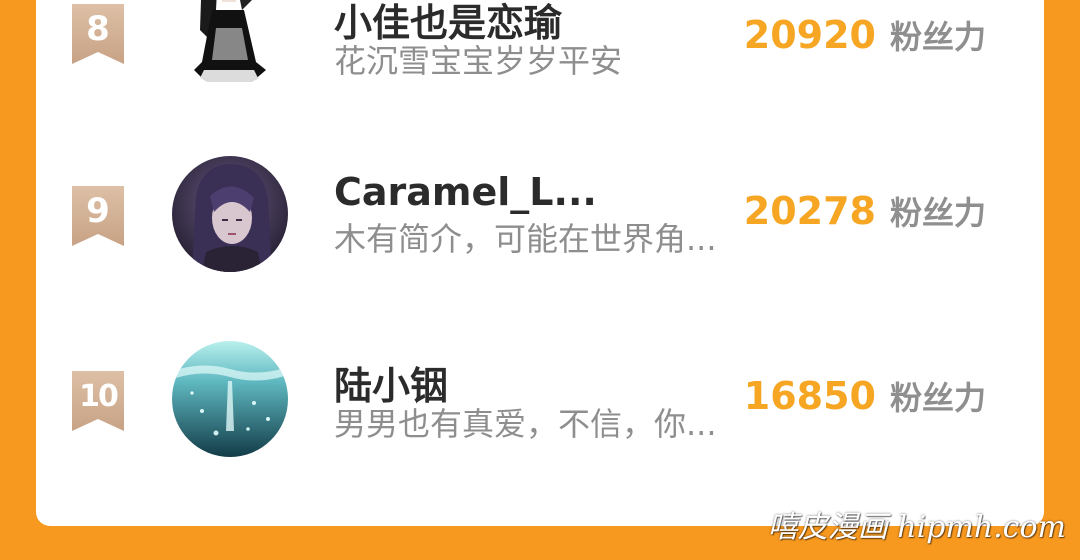 This screenshot has height=560, width=1080. Describe the element at coordinates (916, 527) in the screenshot. I see `watermark: 嘻皮漫画 hipmh.com` at that location.